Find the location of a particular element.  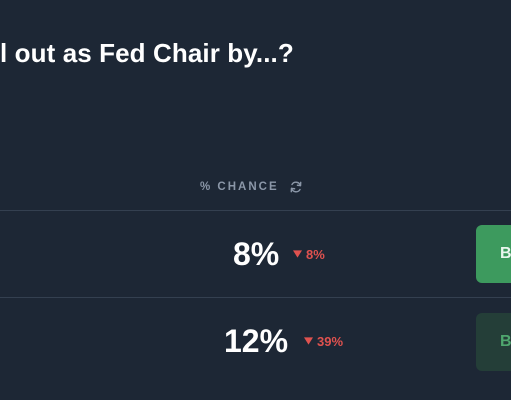

chance-header-label: % CHANCE is located at coordinates (239, 187).